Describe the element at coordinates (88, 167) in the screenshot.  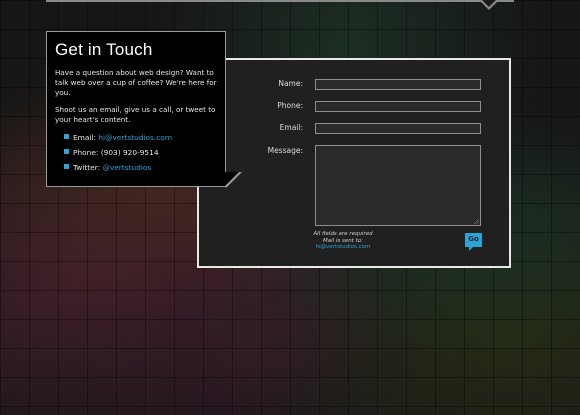
I see `contact-twitter-label: Twitter:` at that location.